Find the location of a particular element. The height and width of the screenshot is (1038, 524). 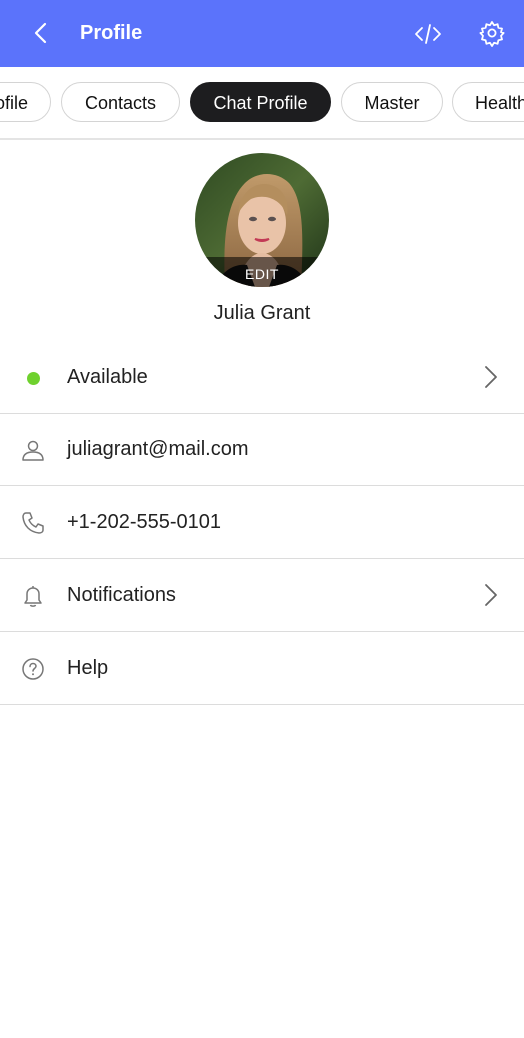

status-label: Available is located at coordinates (107, 377).